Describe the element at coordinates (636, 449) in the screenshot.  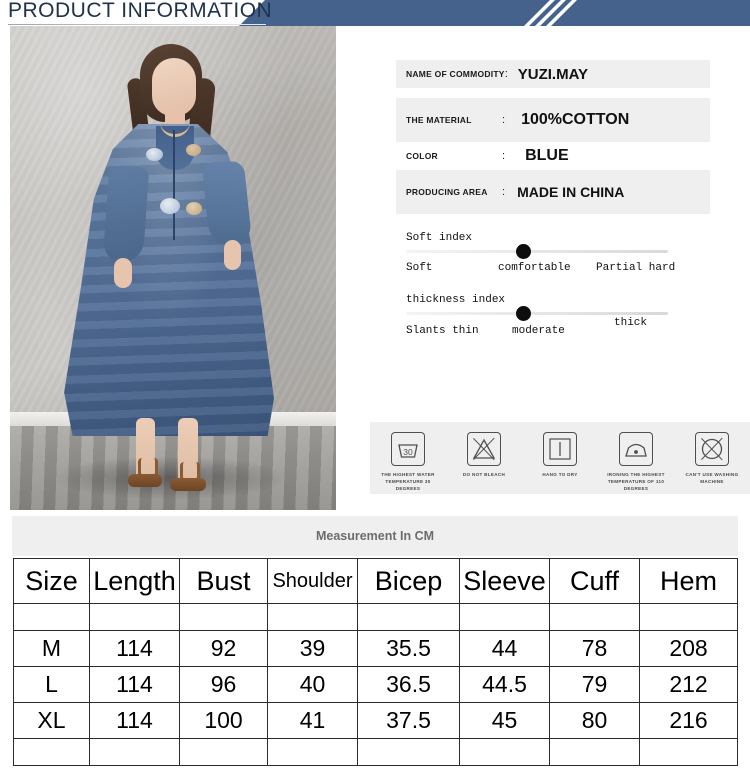
I see `iron-low-heat-icon` at that location.